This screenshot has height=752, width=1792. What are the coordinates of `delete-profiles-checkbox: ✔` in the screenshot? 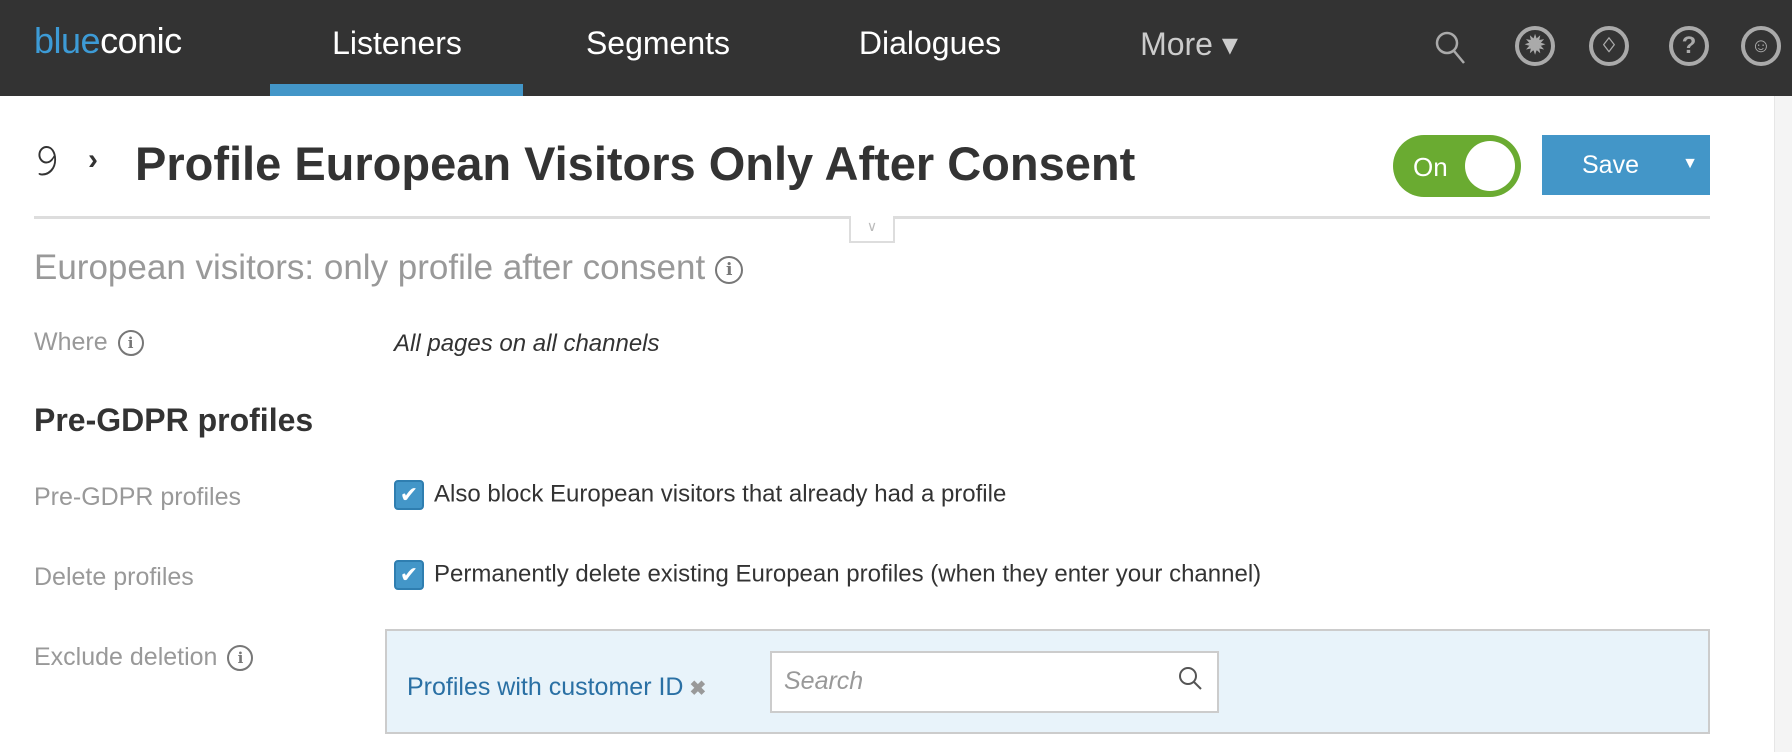 It's located at (409, 575).